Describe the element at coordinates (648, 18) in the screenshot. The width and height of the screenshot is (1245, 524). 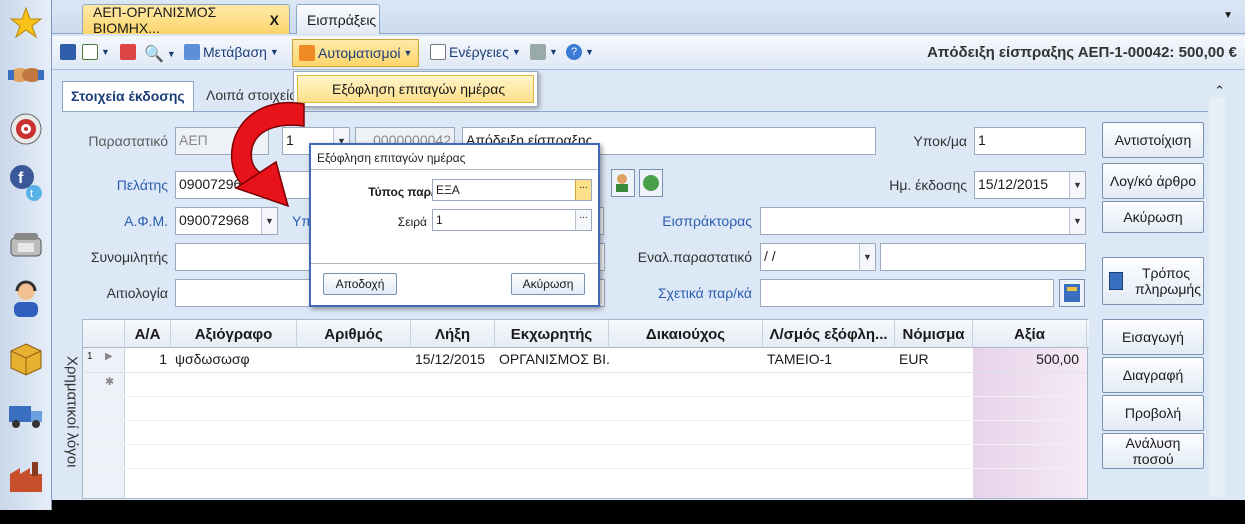
I see `document-tab-bar: ΑΕΠ-ΟΡΓΑΝΙΣΜΟΣ ΒΙΟΜΗΧ... X Εισπράξεις ▼` at that location.